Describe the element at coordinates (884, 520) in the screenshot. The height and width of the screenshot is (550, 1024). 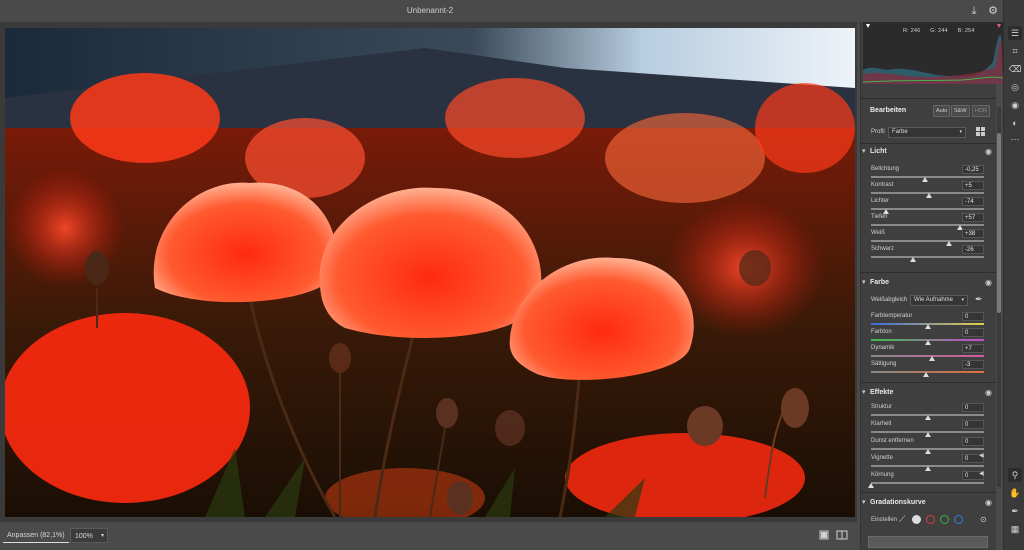
I see `curve-adjust-label: Einstellen` at that location.